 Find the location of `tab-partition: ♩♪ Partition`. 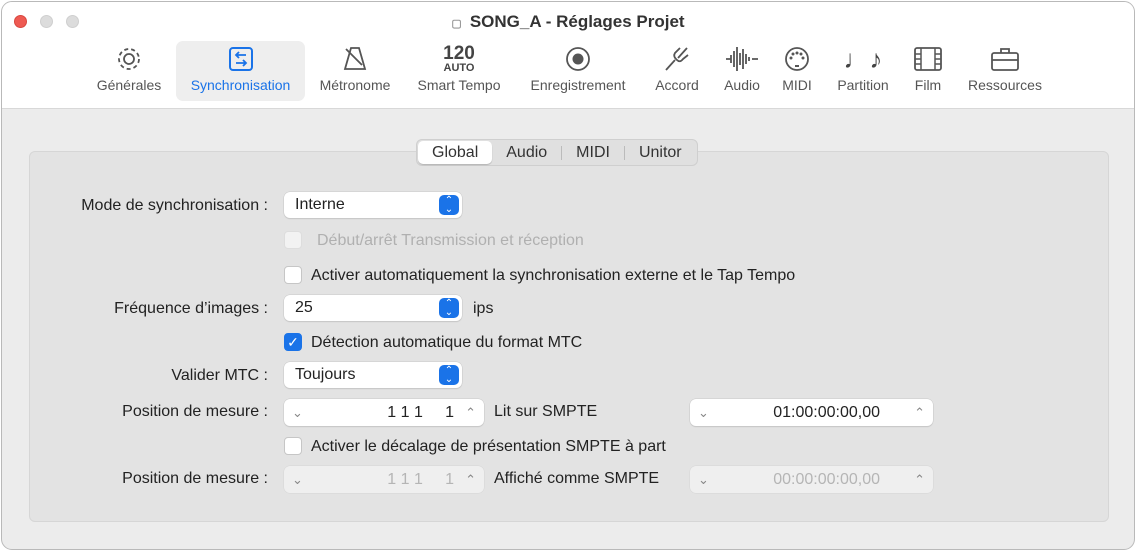

tab-partition: ♩♪ Partition is located at coordinates (863, 71).